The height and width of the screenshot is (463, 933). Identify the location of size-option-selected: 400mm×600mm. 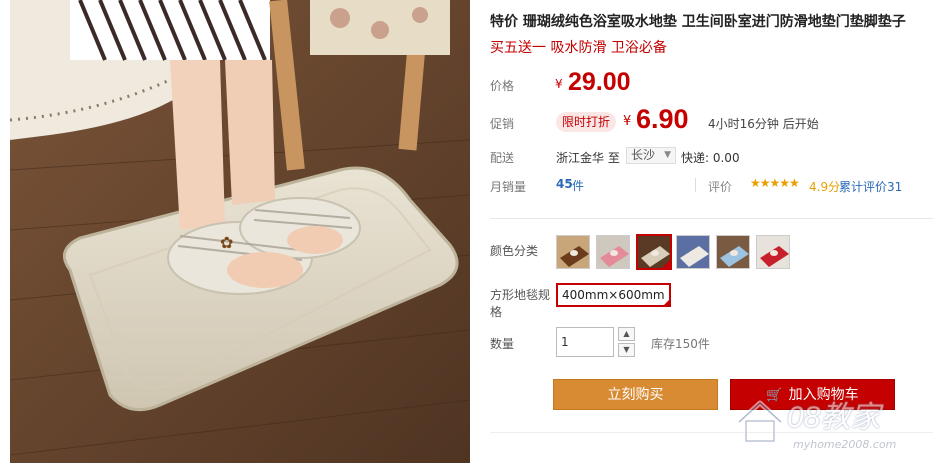
(613, 295).